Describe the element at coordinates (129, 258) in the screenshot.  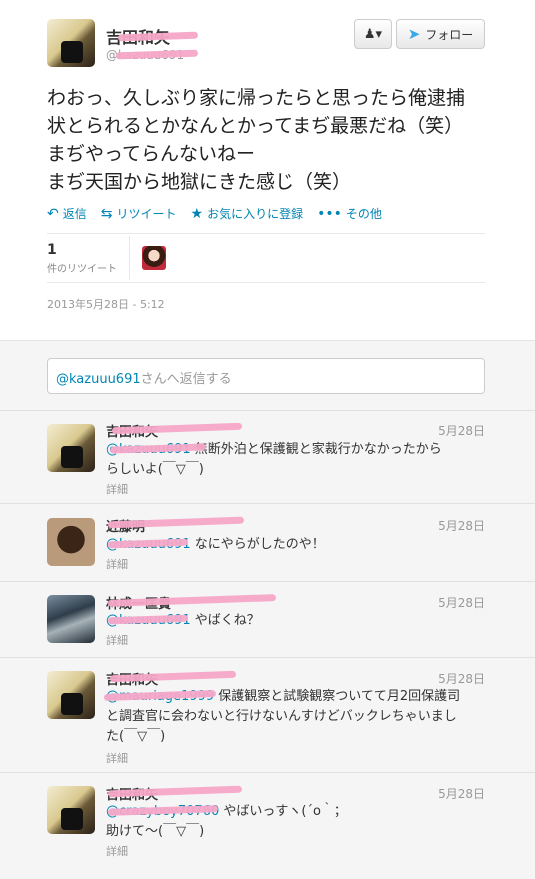
I see `stats-divider` at that location.